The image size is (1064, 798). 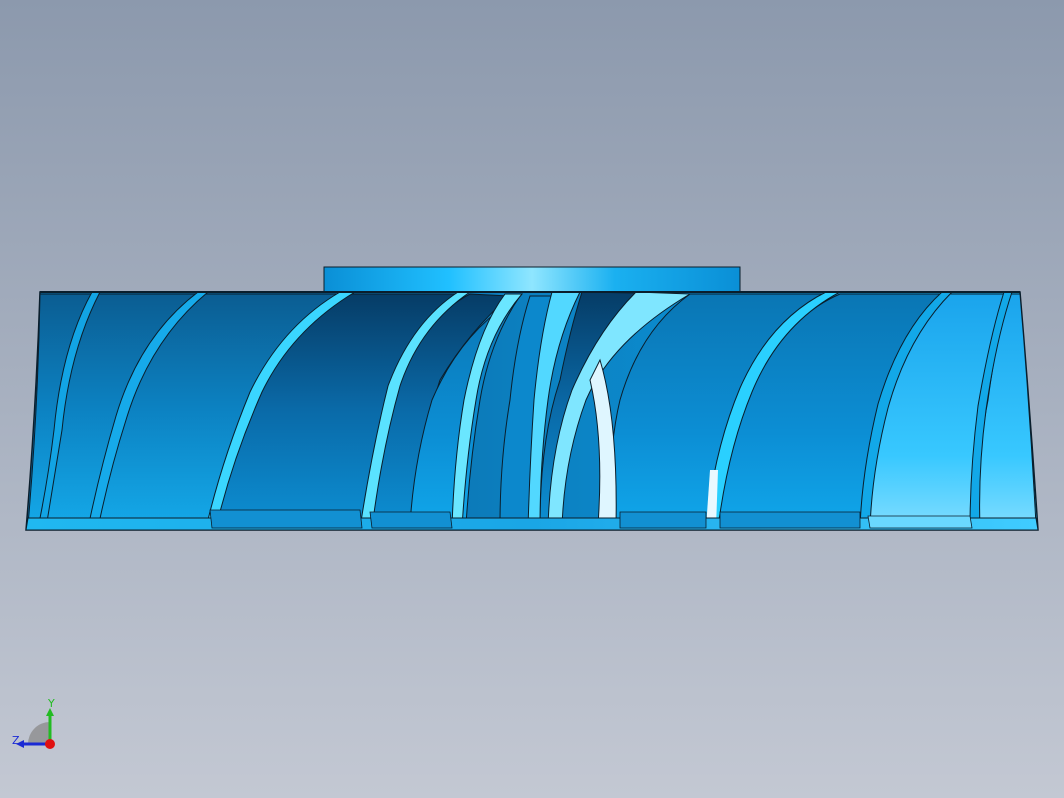 What do you see at coordinates (532, 280) in the screenshot?
I see `hub-cylinder` at bounding box center [532, 280].